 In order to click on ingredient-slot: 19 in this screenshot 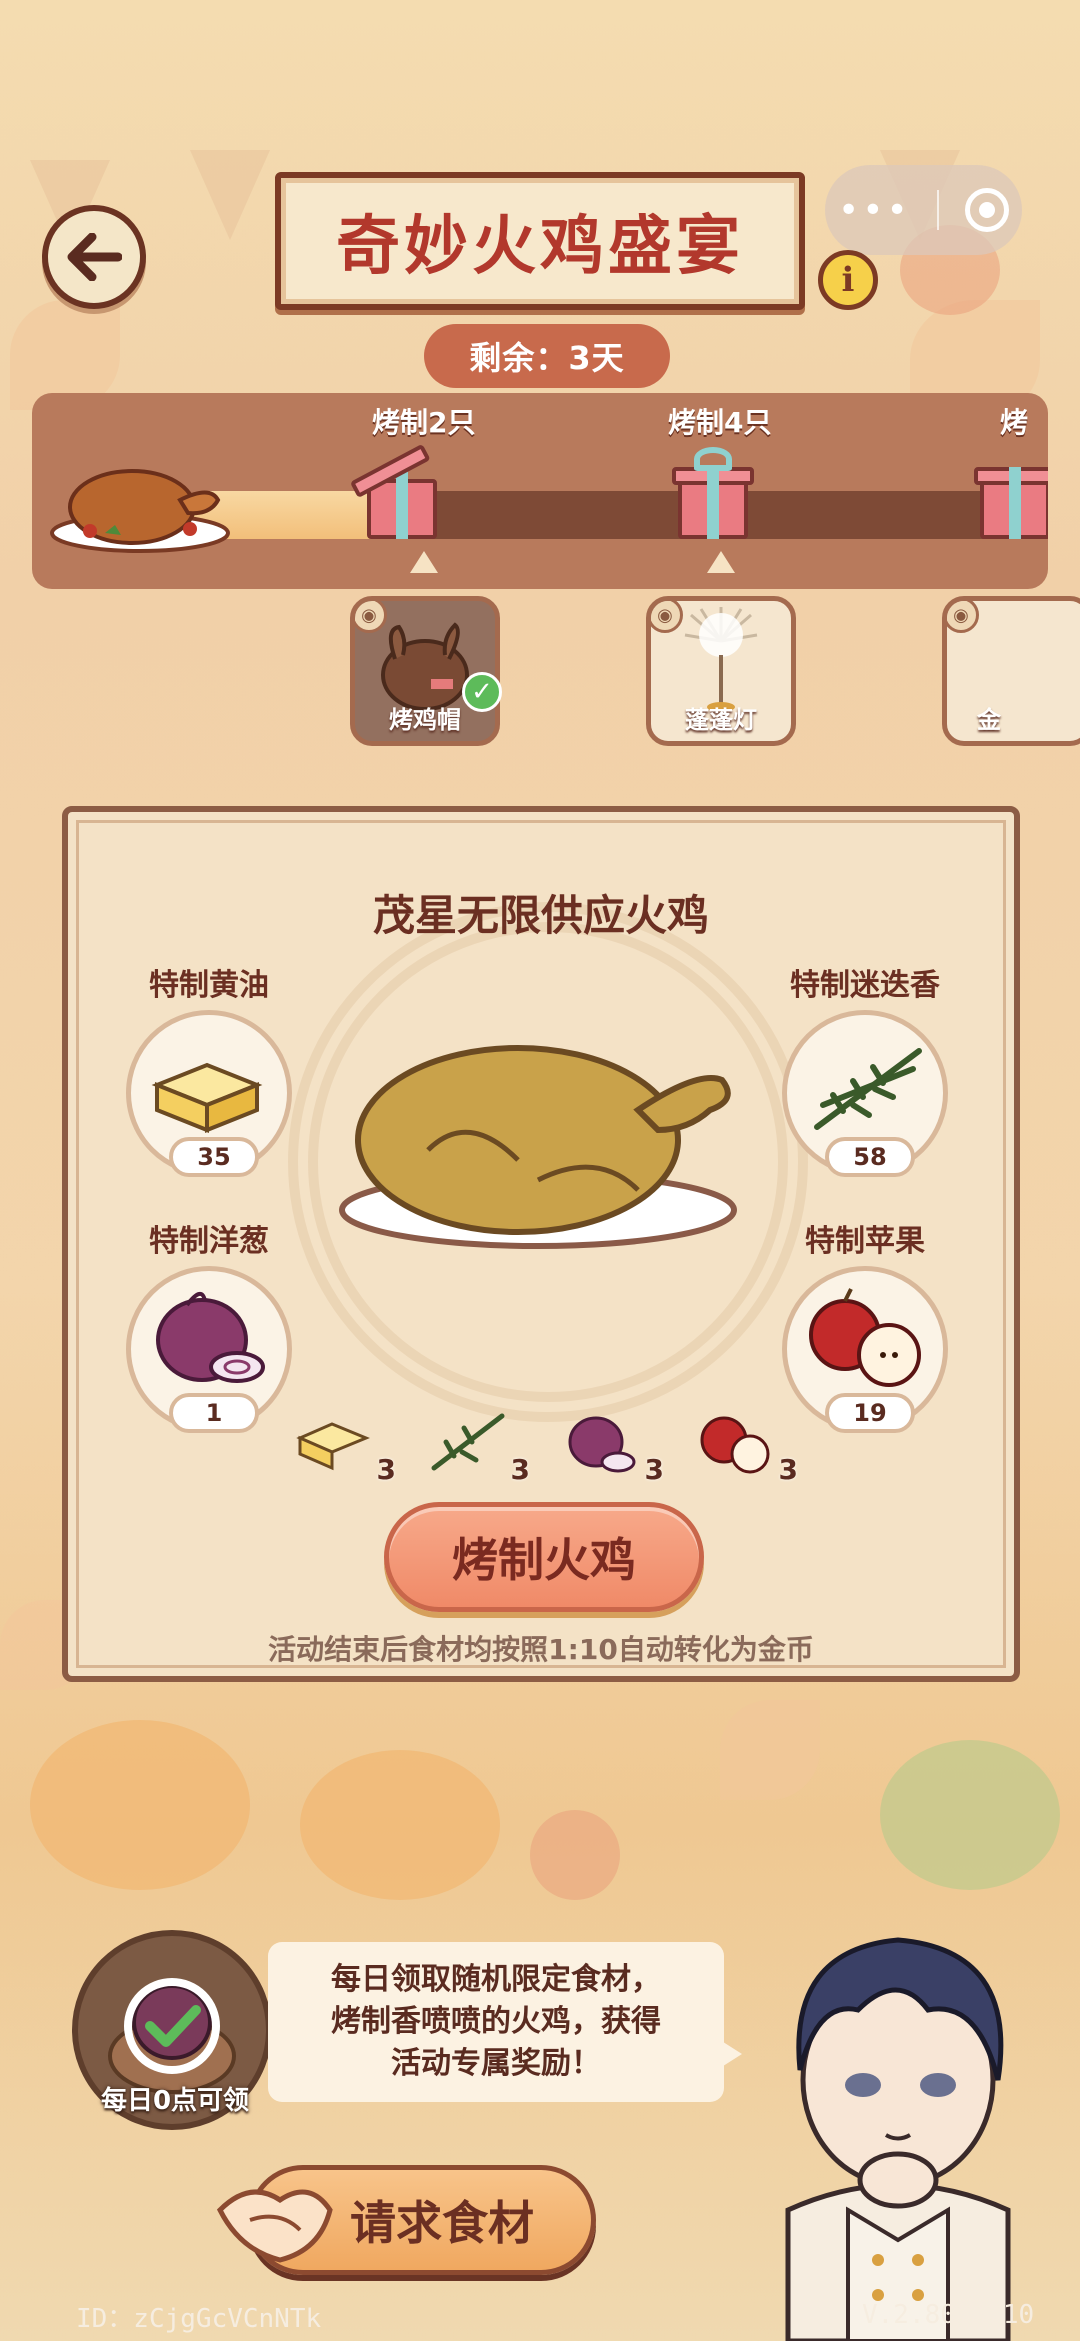, I will do `click(865, 1349)`.